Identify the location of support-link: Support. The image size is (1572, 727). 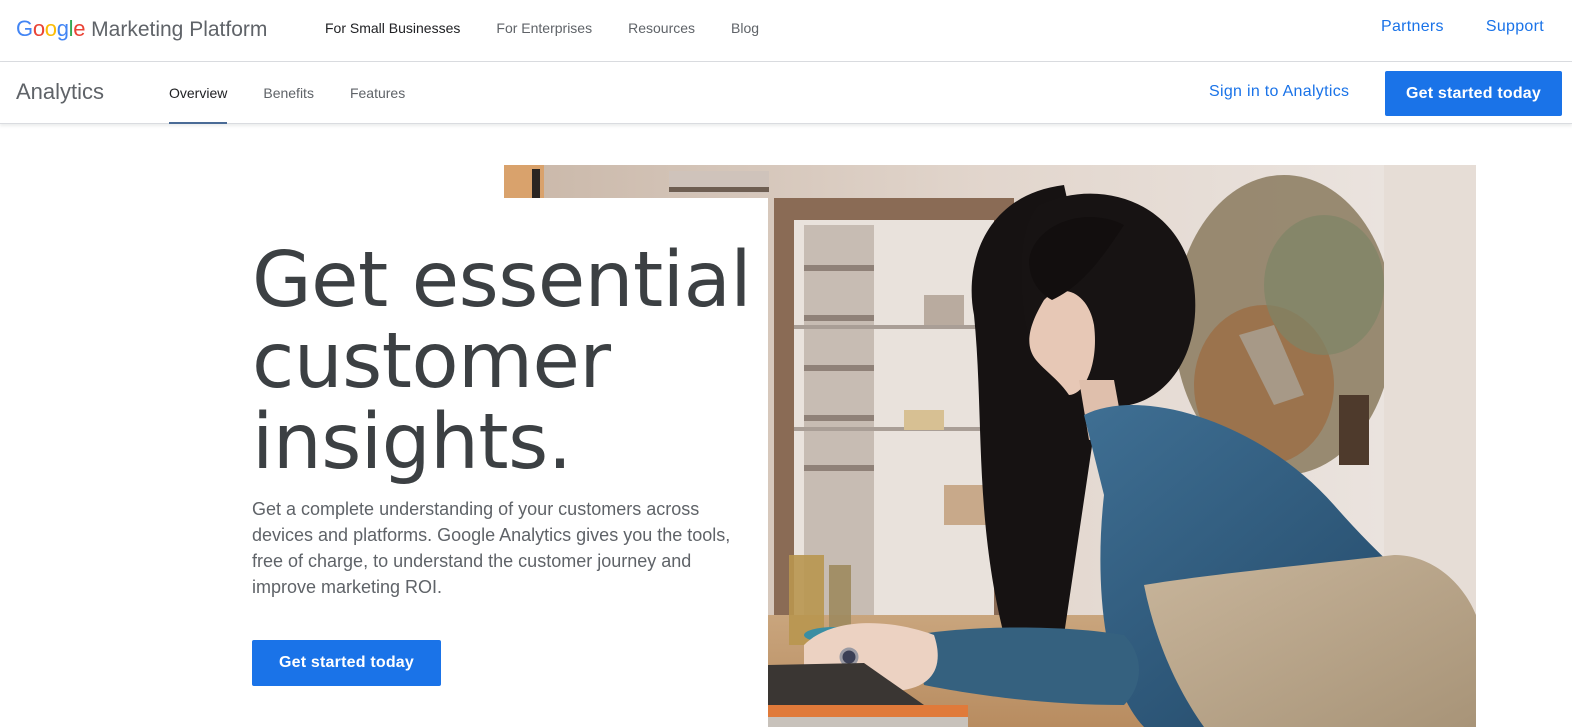
(1515, 27).